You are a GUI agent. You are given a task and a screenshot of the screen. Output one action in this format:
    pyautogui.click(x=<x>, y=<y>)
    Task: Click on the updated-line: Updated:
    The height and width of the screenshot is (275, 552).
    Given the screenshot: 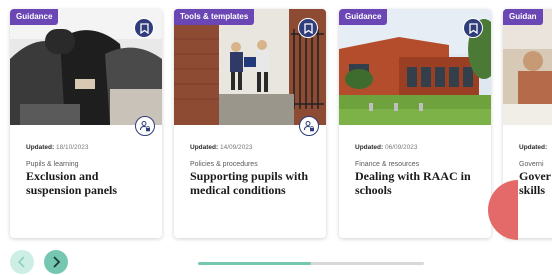 What is the action you would take?
    pyautogui.click(x=535, y=147)
    